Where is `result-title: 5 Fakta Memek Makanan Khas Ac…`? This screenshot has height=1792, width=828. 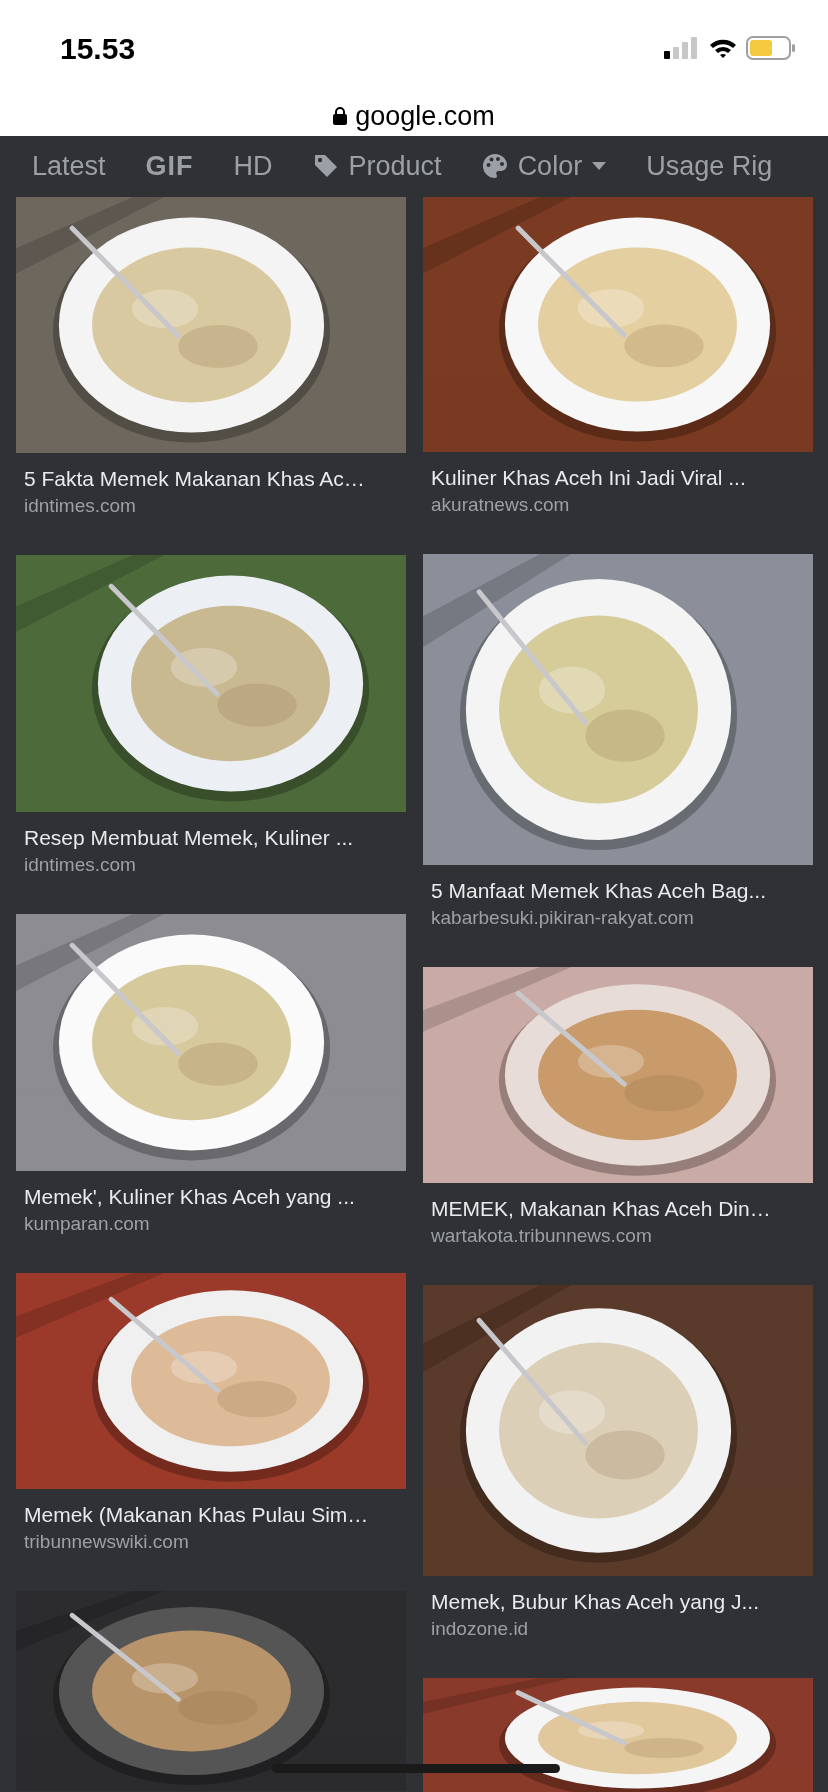
result-title: 5 Fakta Memek Makanan Khas Ac… is located at coordinates (211, 479).